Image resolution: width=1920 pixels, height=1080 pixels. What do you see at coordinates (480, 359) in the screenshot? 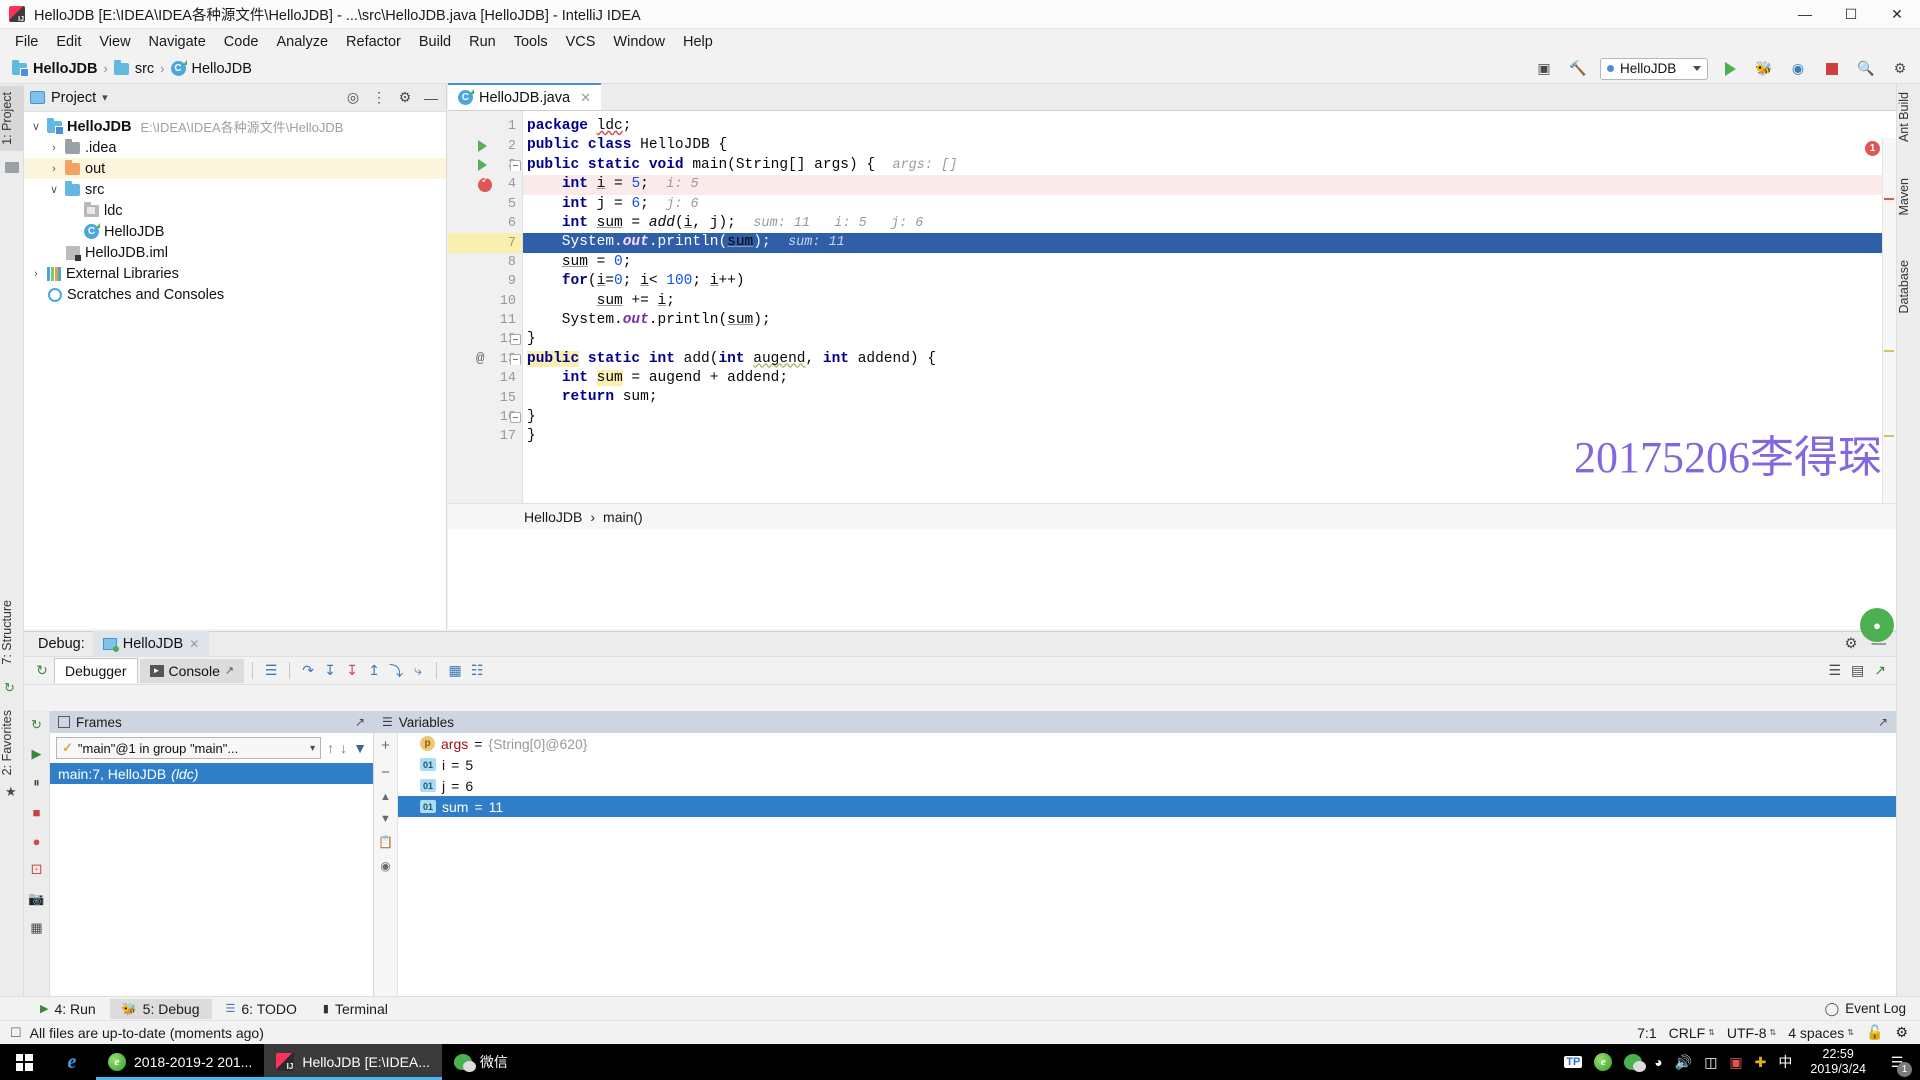
I see `override-marker-icon: @` at bounding box center [480, 359].